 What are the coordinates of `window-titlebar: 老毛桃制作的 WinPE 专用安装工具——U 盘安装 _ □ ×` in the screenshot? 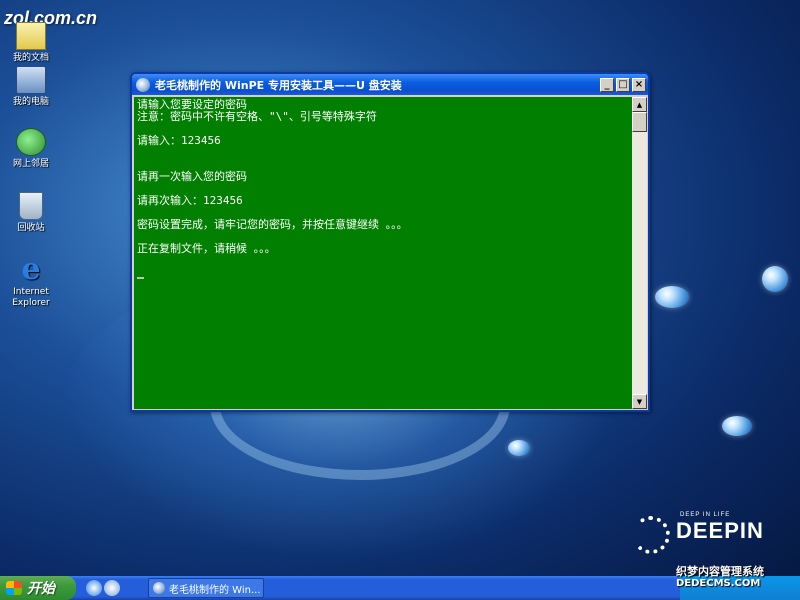 It's located at (390, 84).